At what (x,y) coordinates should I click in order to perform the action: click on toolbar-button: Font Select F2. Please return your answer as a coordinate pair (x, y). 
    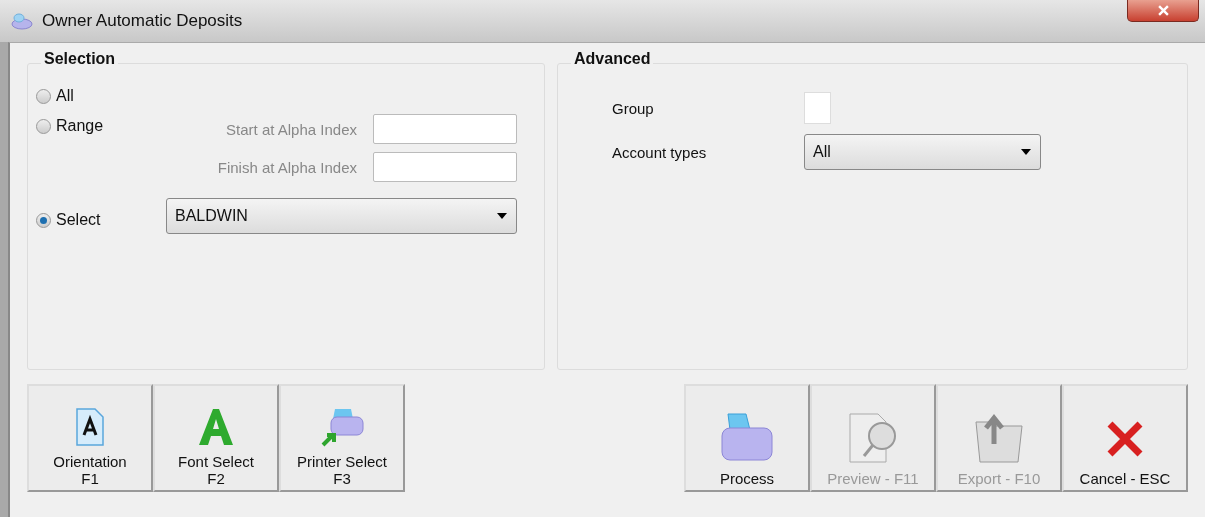
    Looking at the image, I should click on (216, 438).